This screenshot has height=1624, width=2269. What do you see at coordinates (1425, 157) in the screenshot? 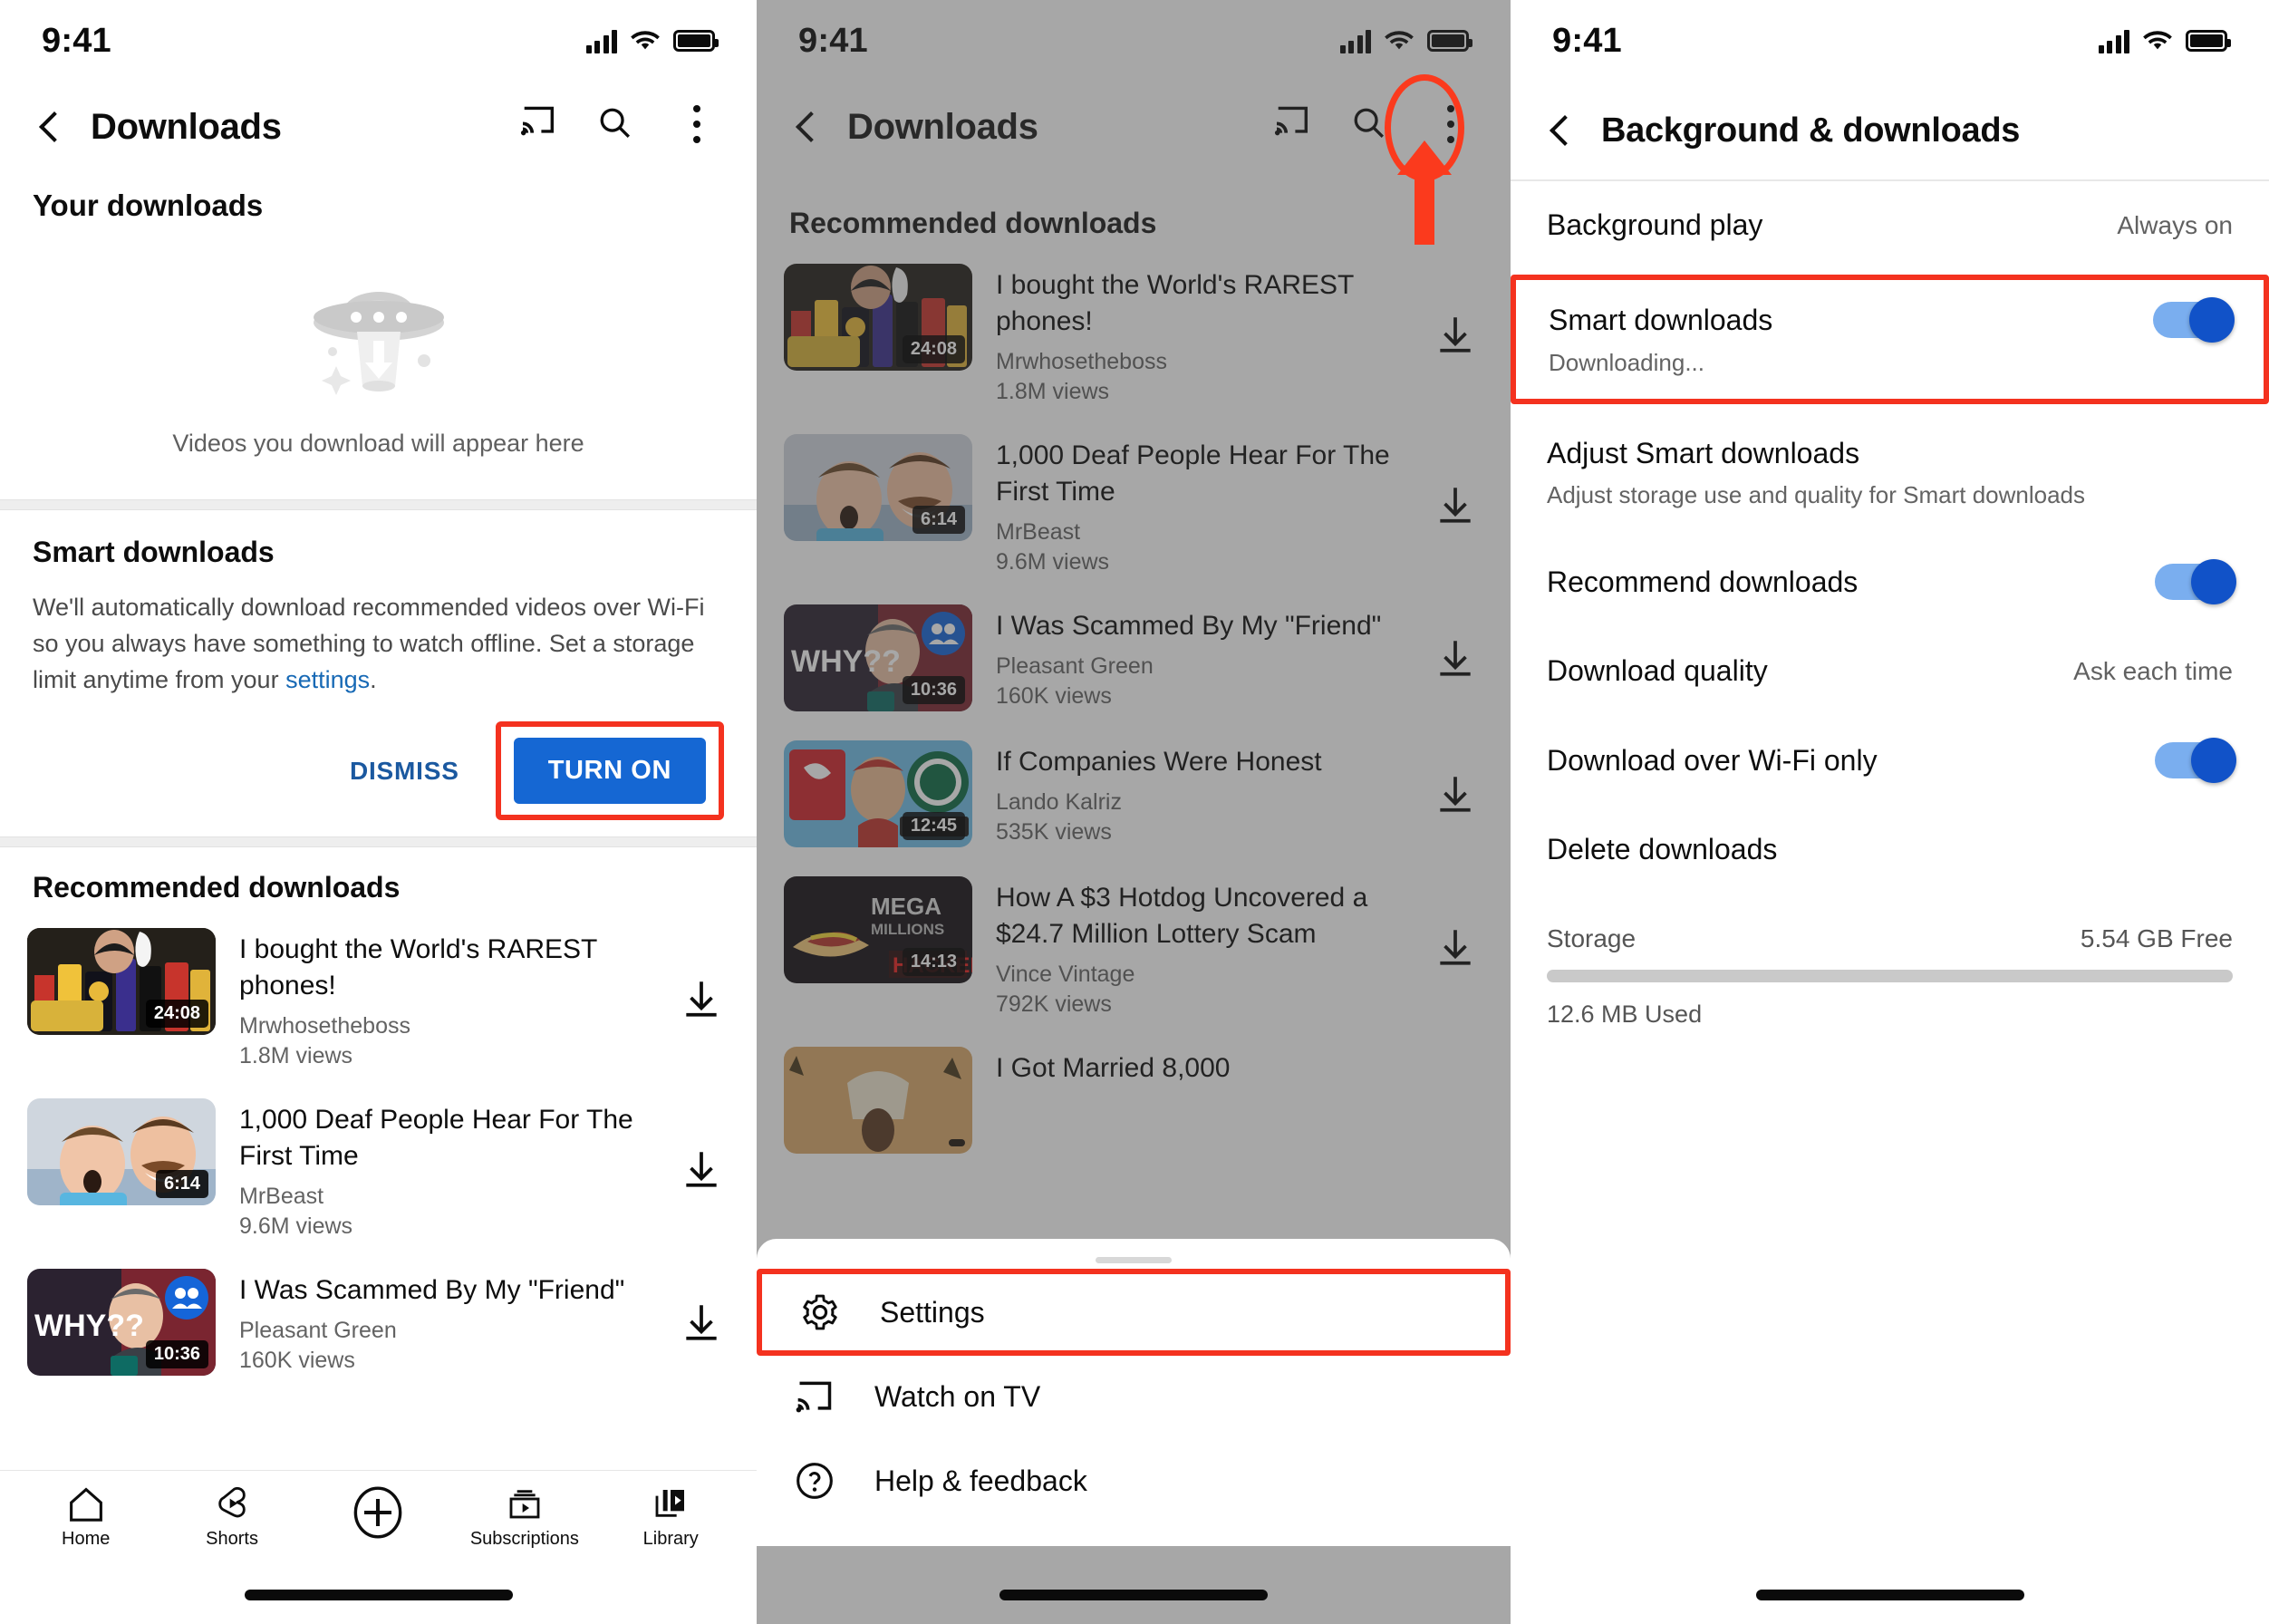
I see `annotation-arrow-head` at bounding box center [1425, 157].